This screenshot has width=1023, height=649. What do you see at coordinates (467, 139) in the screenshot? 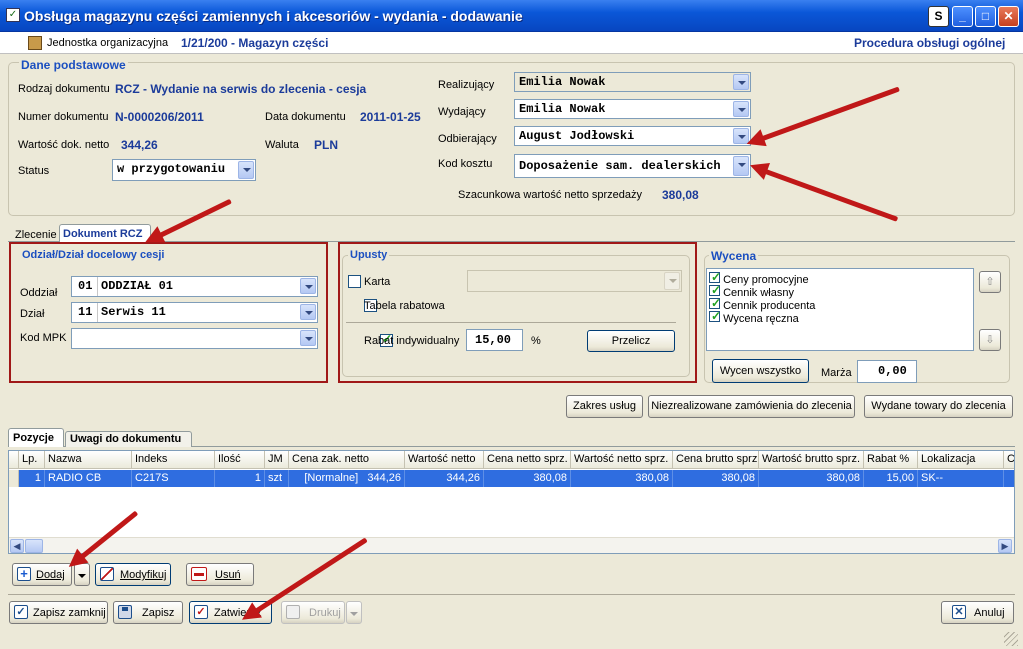
I see `odbierajacy-label: Odbierający` at bounding box center [467, 139].